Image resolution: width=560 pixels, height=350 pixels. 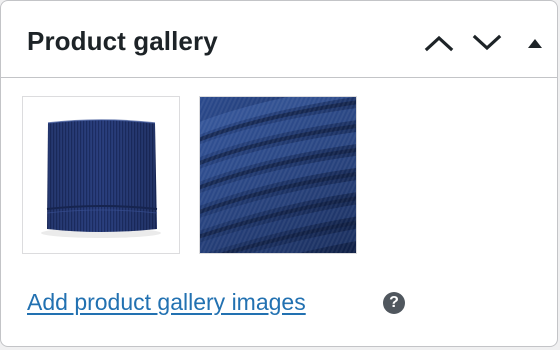 I want to click on add-gallery-images-link: Add product gallery images, so click(x=166, y=302).